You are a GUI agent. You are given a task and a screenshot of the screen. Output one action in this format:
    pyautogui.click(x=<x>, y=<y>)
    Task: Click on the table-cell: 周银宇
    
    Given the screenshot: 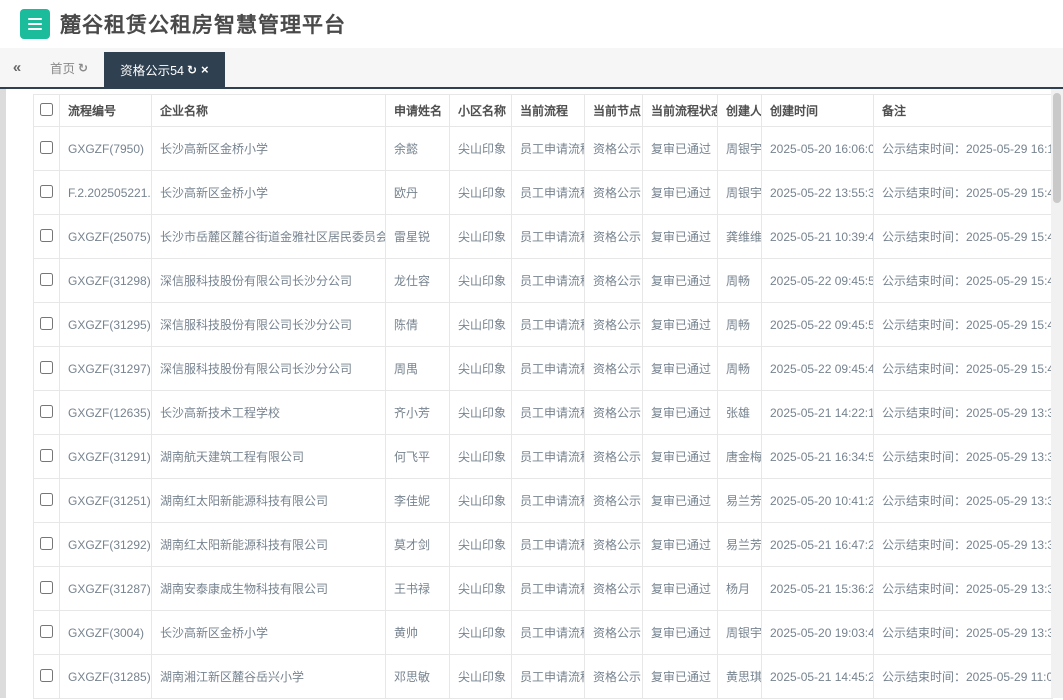 What is the action you would take?
    pyautogui.click(x=739, y=632)
    